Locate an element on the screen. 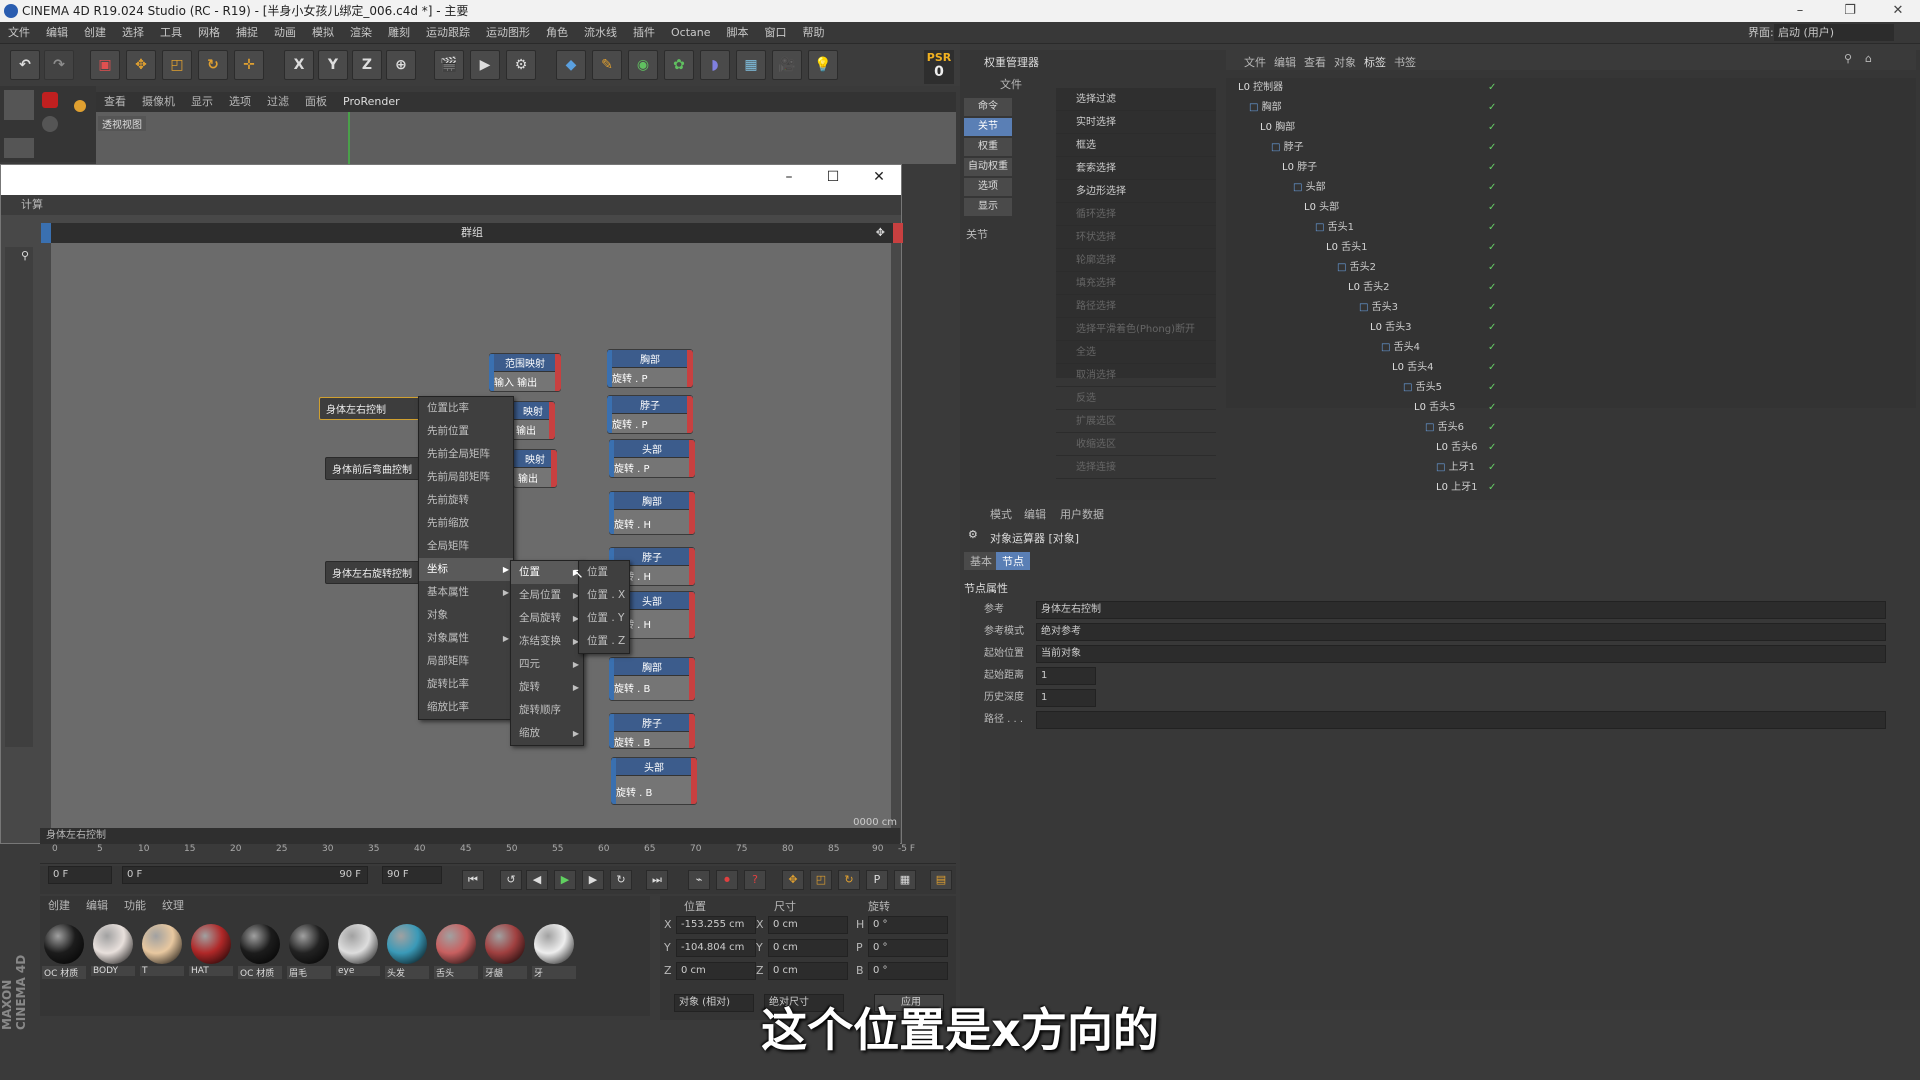  material-swatch: OC 材质 is located at coordinates (64, 957).